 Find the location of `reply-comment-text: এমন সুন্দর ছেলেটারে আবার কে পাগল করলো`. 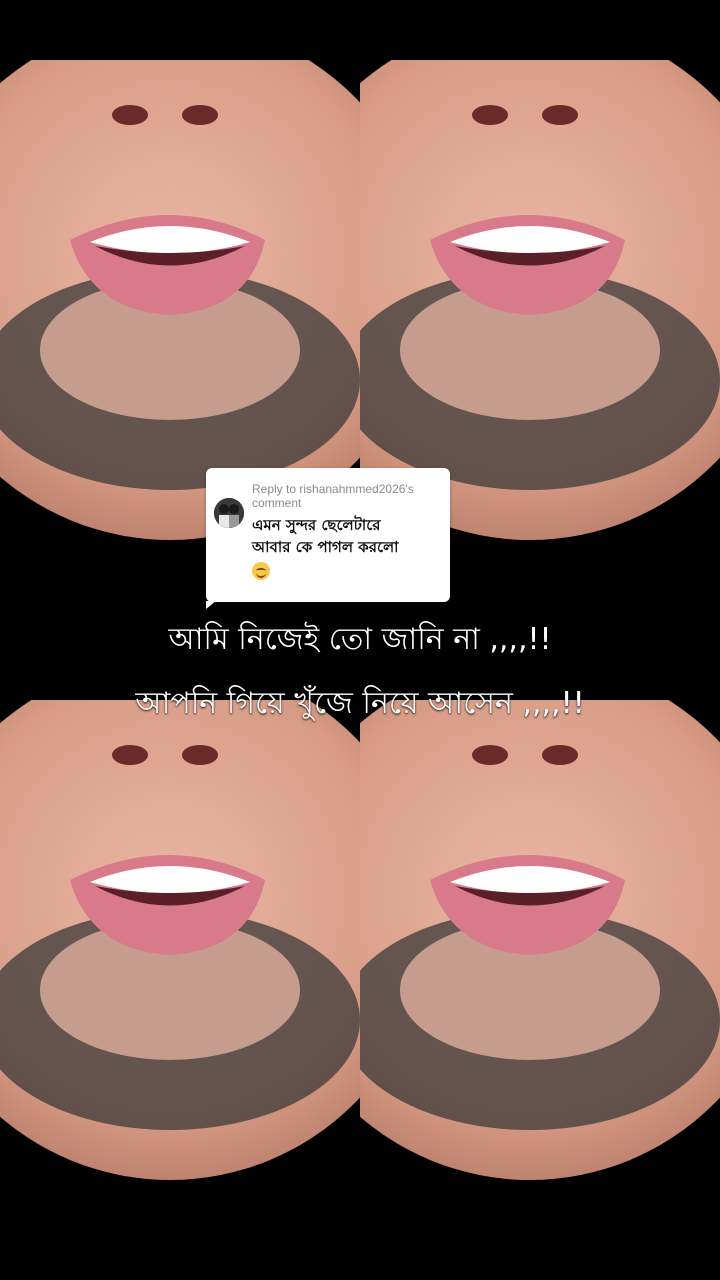

reply-comment-text: এমন সুন্দর ছেলেটারে আবার কে পাগল করলো is located at coordinates (345, 547).